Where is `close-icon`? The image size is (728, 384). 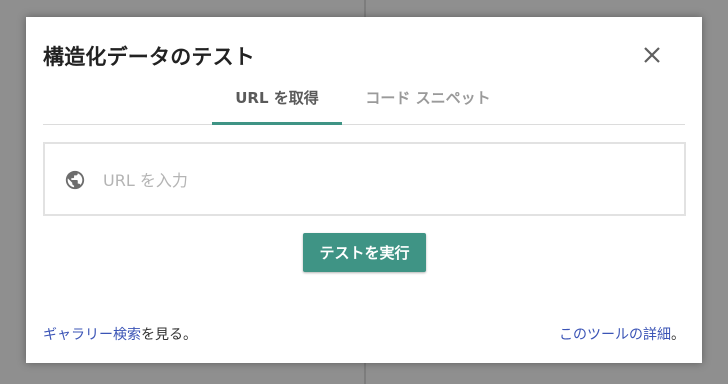 close-icon is located at coordinates (652, 55).